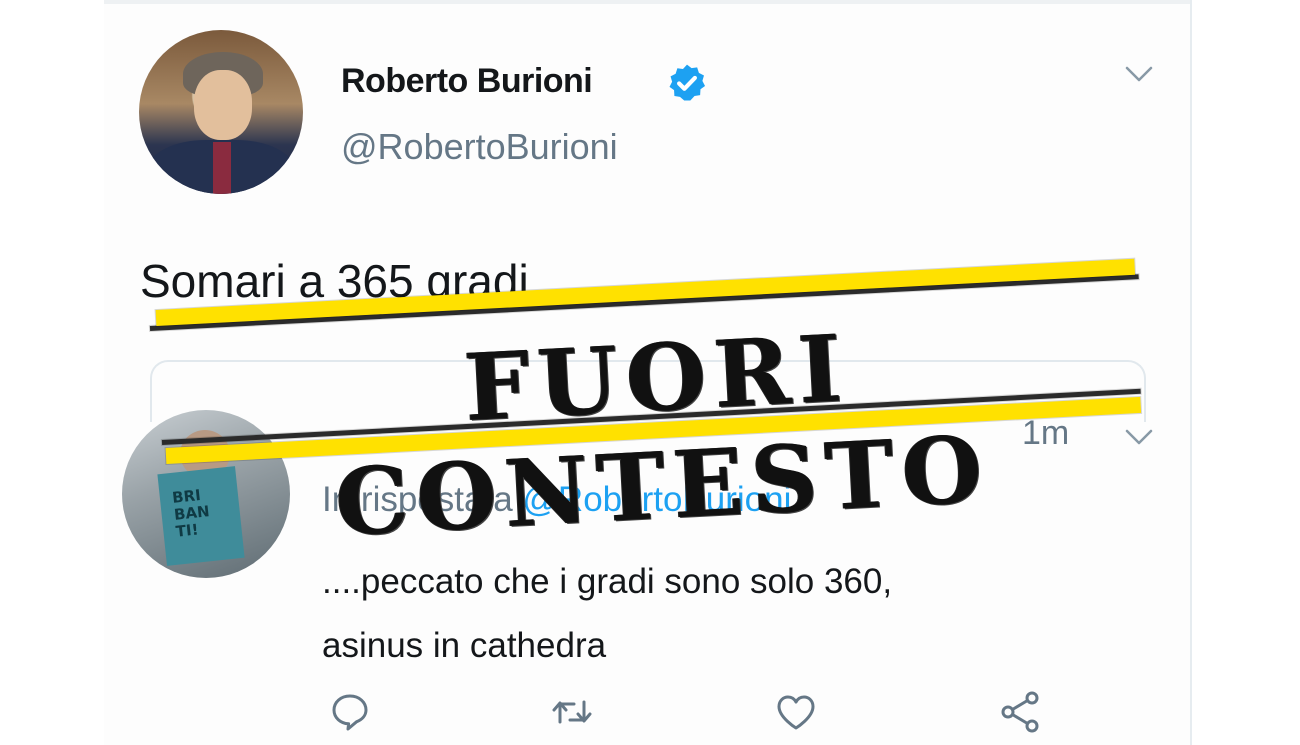 This screenshot has height=745, width=1300. What do you see at coordinates (350, 712) in the screenshot?
I see `reply-icon` at bounding box center [350, 712].